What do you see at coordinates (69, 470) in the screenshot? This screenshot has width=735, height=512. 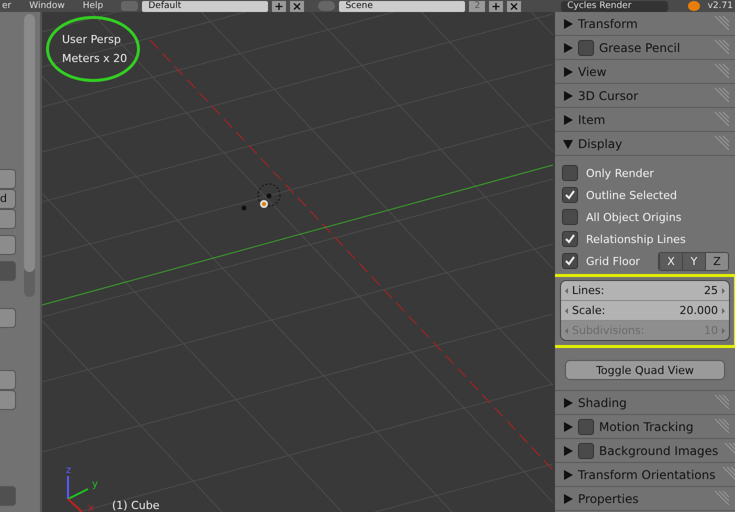 I see `axis-label: z` at bounding box center [69, 470].